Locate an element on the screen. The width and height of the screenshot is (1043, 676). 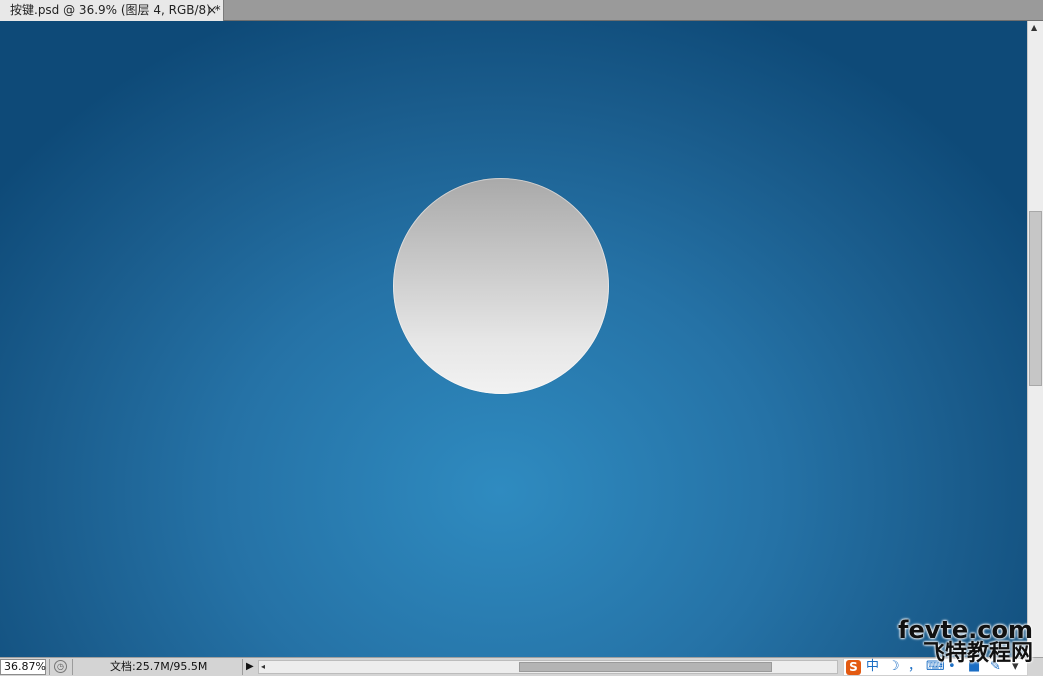
status-menu-arrow-icon: ▶ is located at coordinates (250, 667).